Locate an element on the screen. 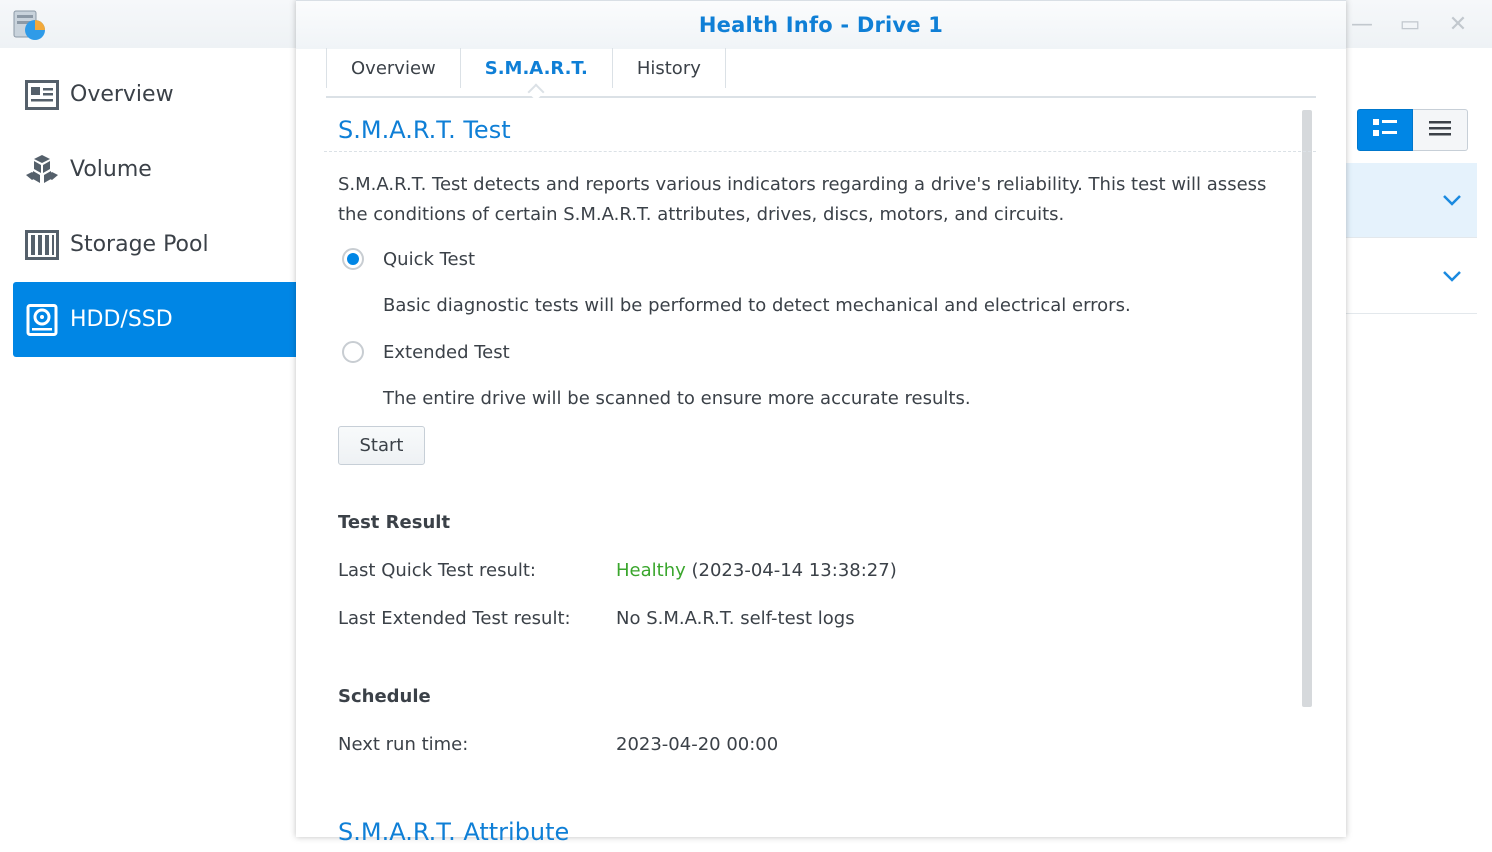 The height and width of the screenshot is (852, 1492). sidebar-item-overview: Overview is located at coordinates (148, 94).